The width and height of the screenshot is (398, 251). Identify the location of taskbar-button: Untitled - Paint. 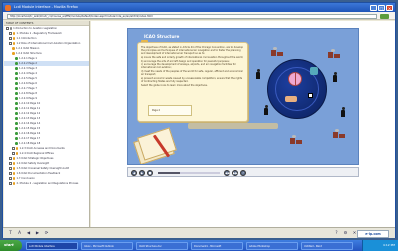
(327, 245).